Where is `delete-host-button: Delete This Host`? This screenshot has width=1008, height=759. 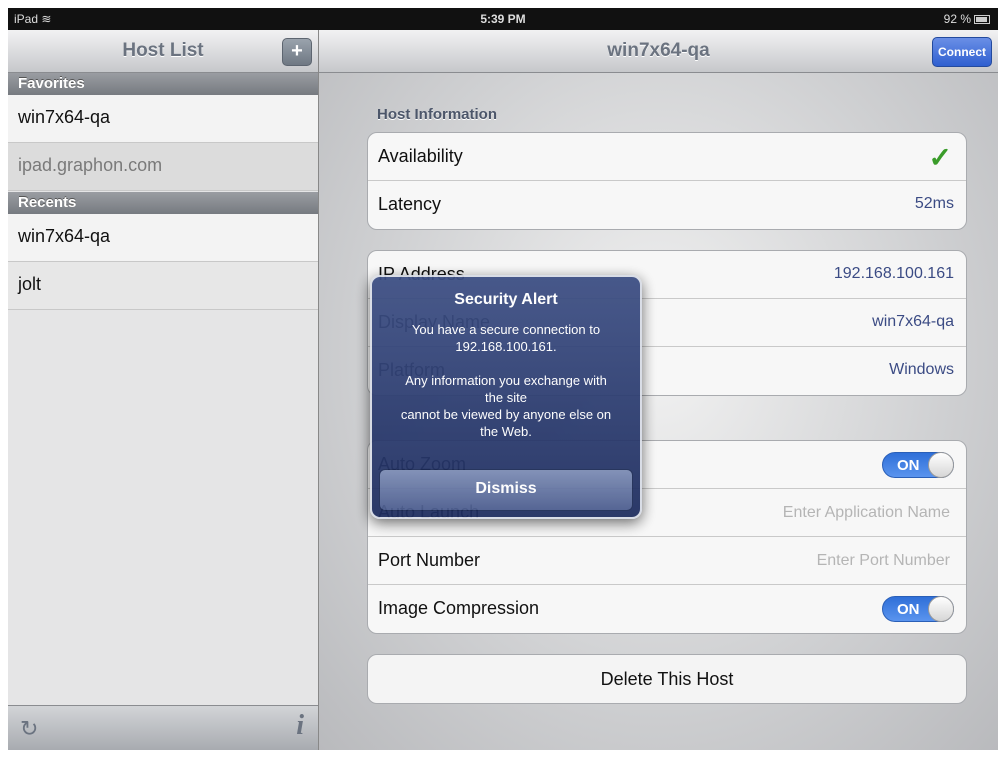 delete-host-button: Delete This Host is located at coordinates (667, 679).